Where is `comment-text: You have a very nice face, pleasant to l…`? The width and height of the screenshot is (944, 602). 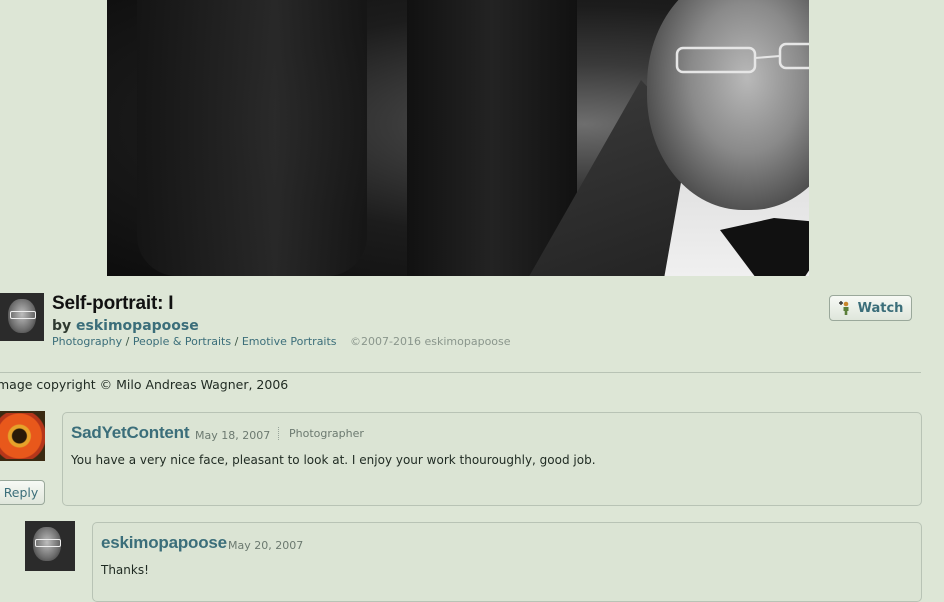
comment-text: You have a very nice face, pleasant to l… is located at coordinates (333, 460).